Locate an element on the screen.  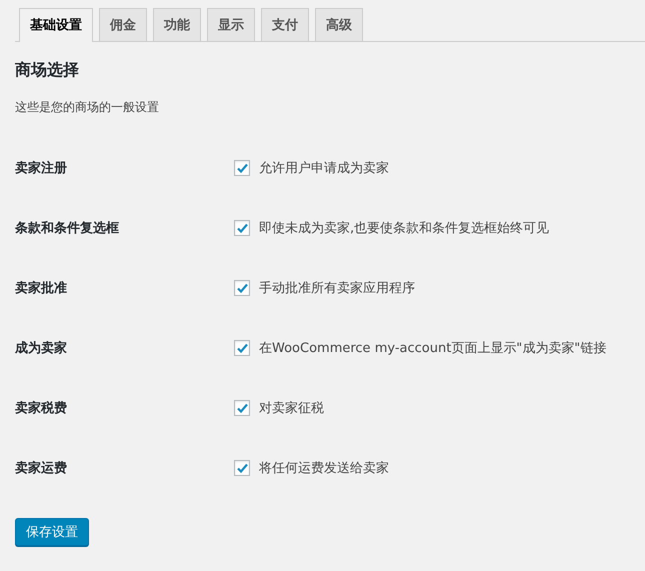
section-description: 这些是您的商场的一般设置 is located at coordinates (87, 107).